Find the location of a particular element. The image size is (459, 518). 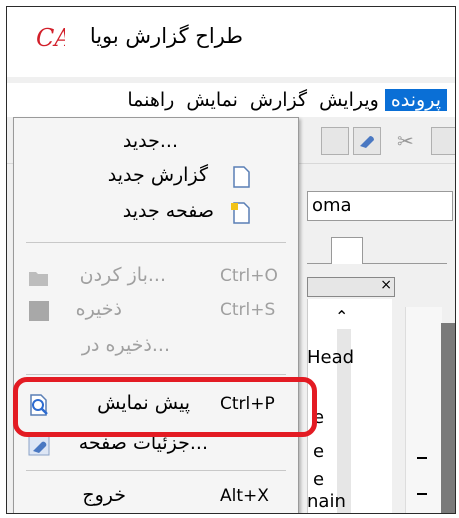

menu-item-new: ...جدید is located at coordinates (156, 143).